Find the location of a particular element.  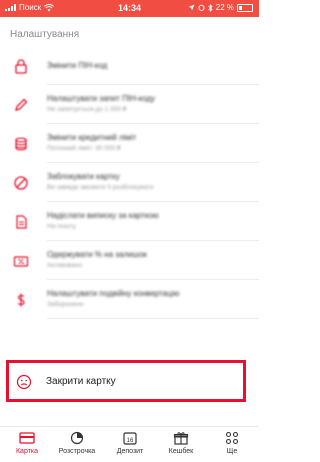

pie-chart-icon is located at coordinates (77, 438).